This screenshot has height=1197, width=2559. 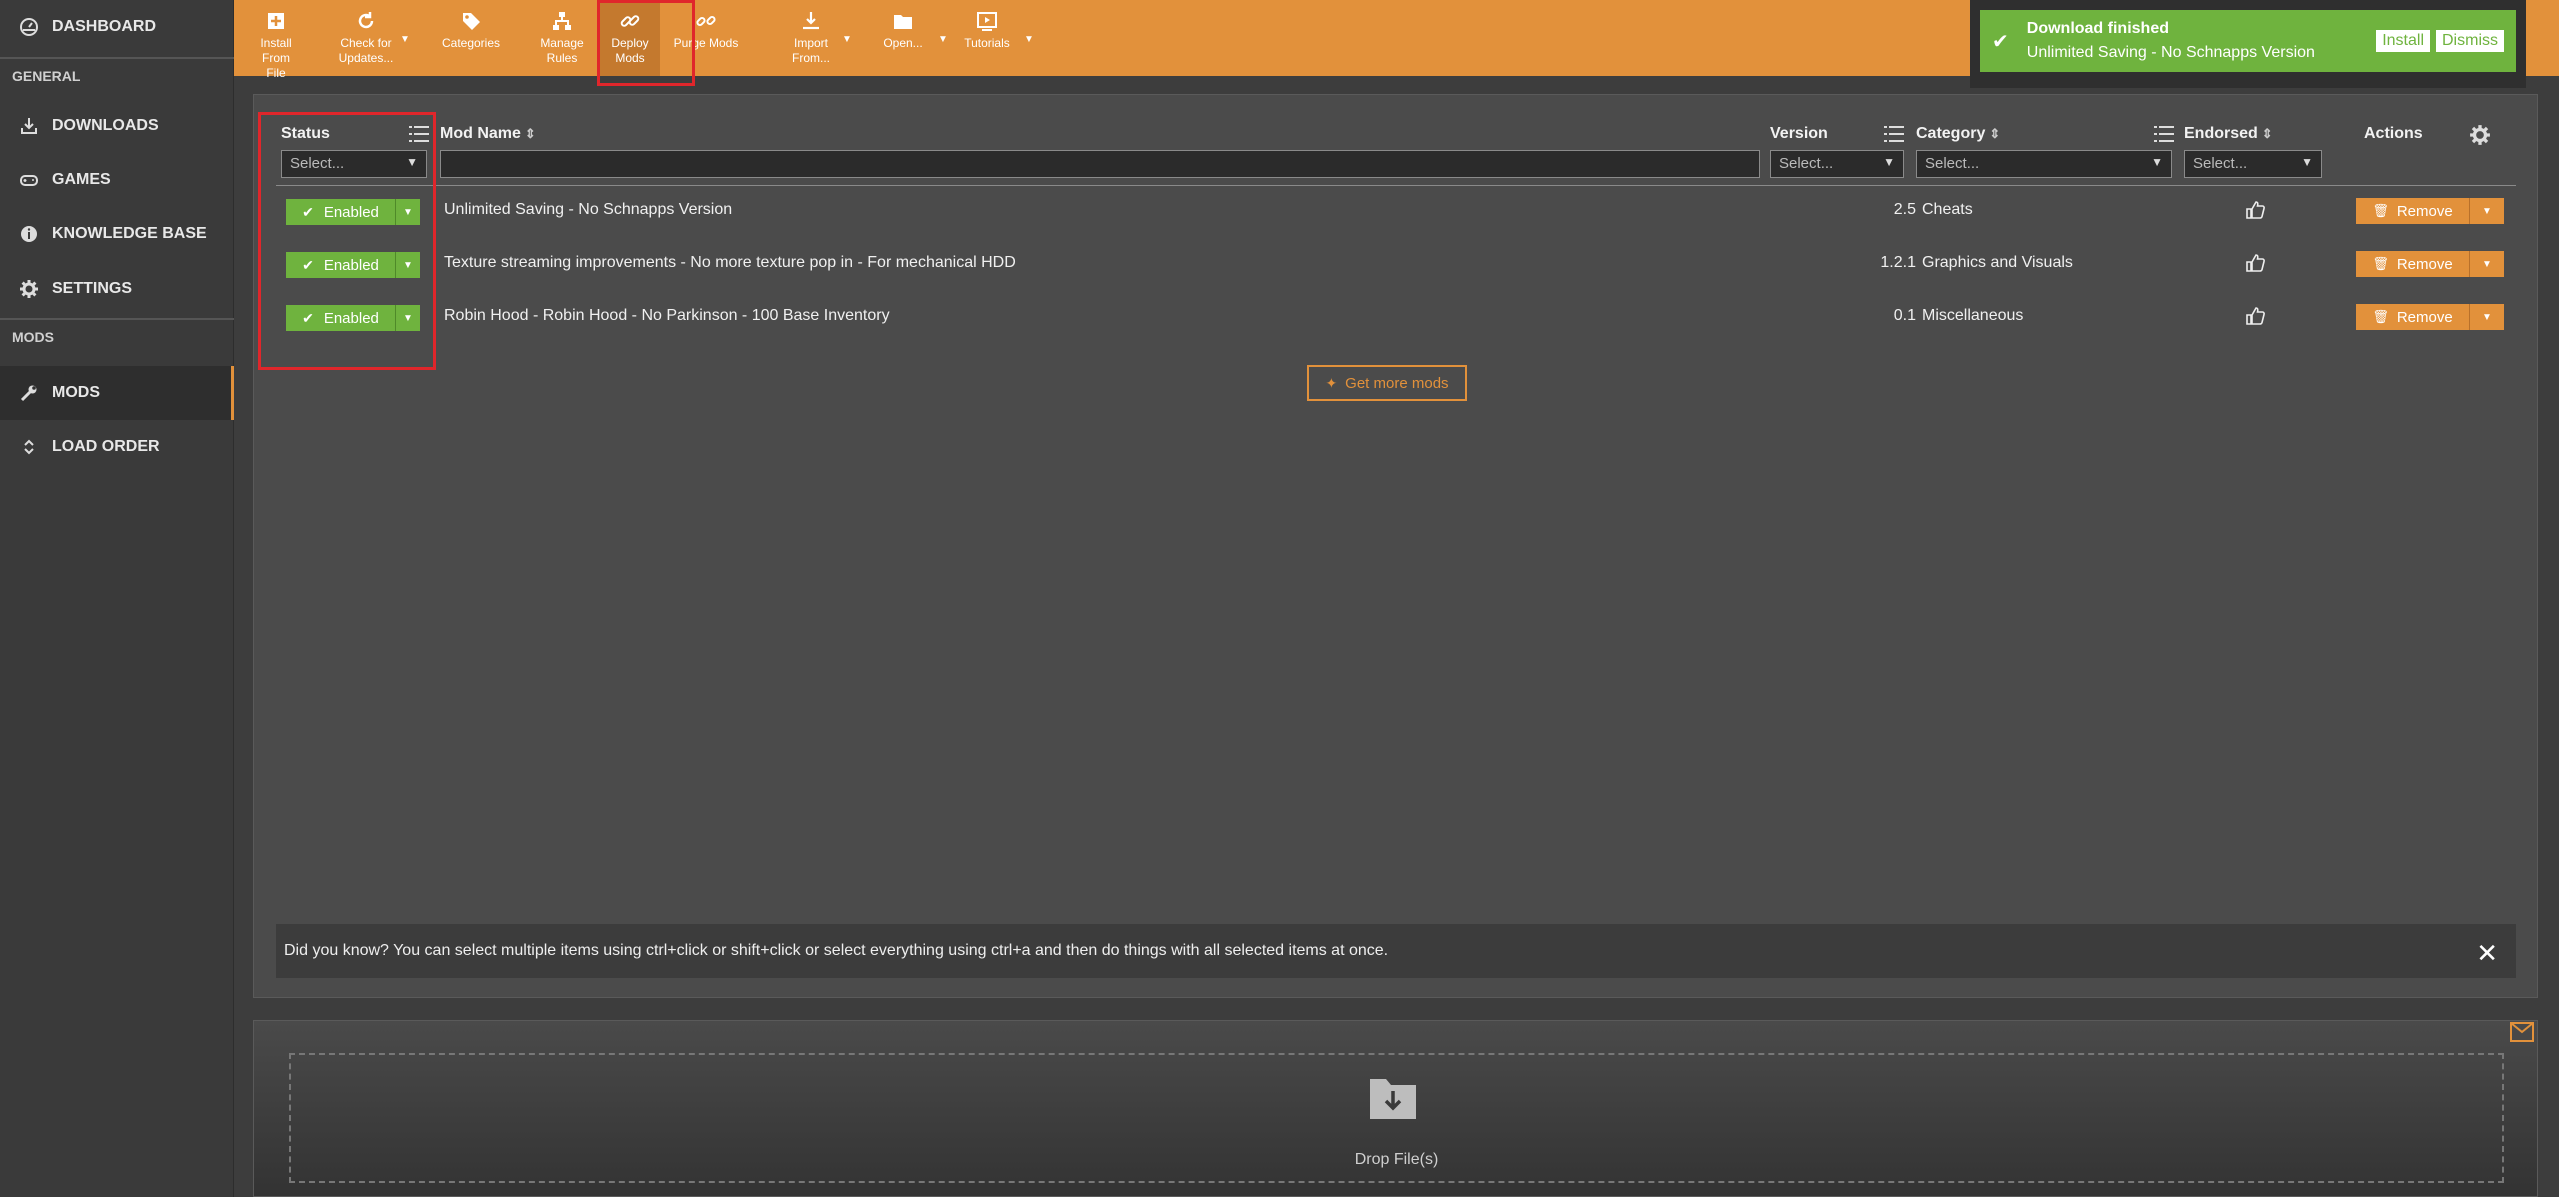 I want to click on categories-button: Categories, so click(x=471, y=38).